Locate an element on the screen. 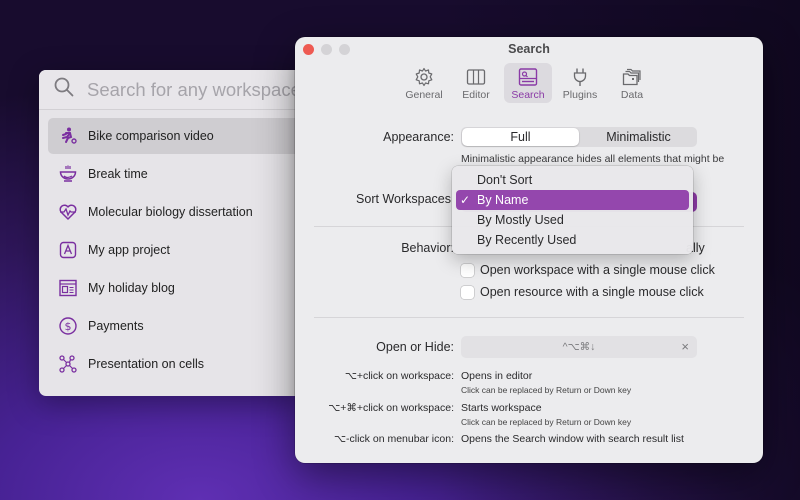 This screenshot has width=800, height=500. search-icon is located at coordinates (64, 89).